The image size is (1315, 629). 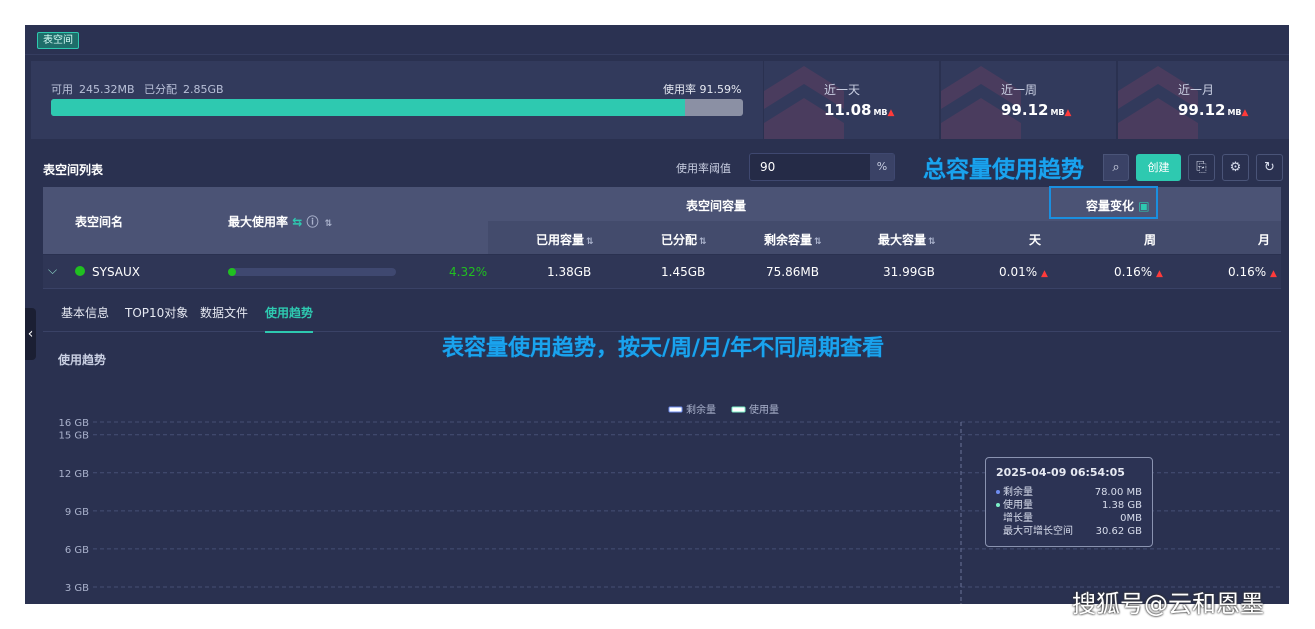 I want to click on col-allocated-label: 已分配, so click(x=679, y=240).